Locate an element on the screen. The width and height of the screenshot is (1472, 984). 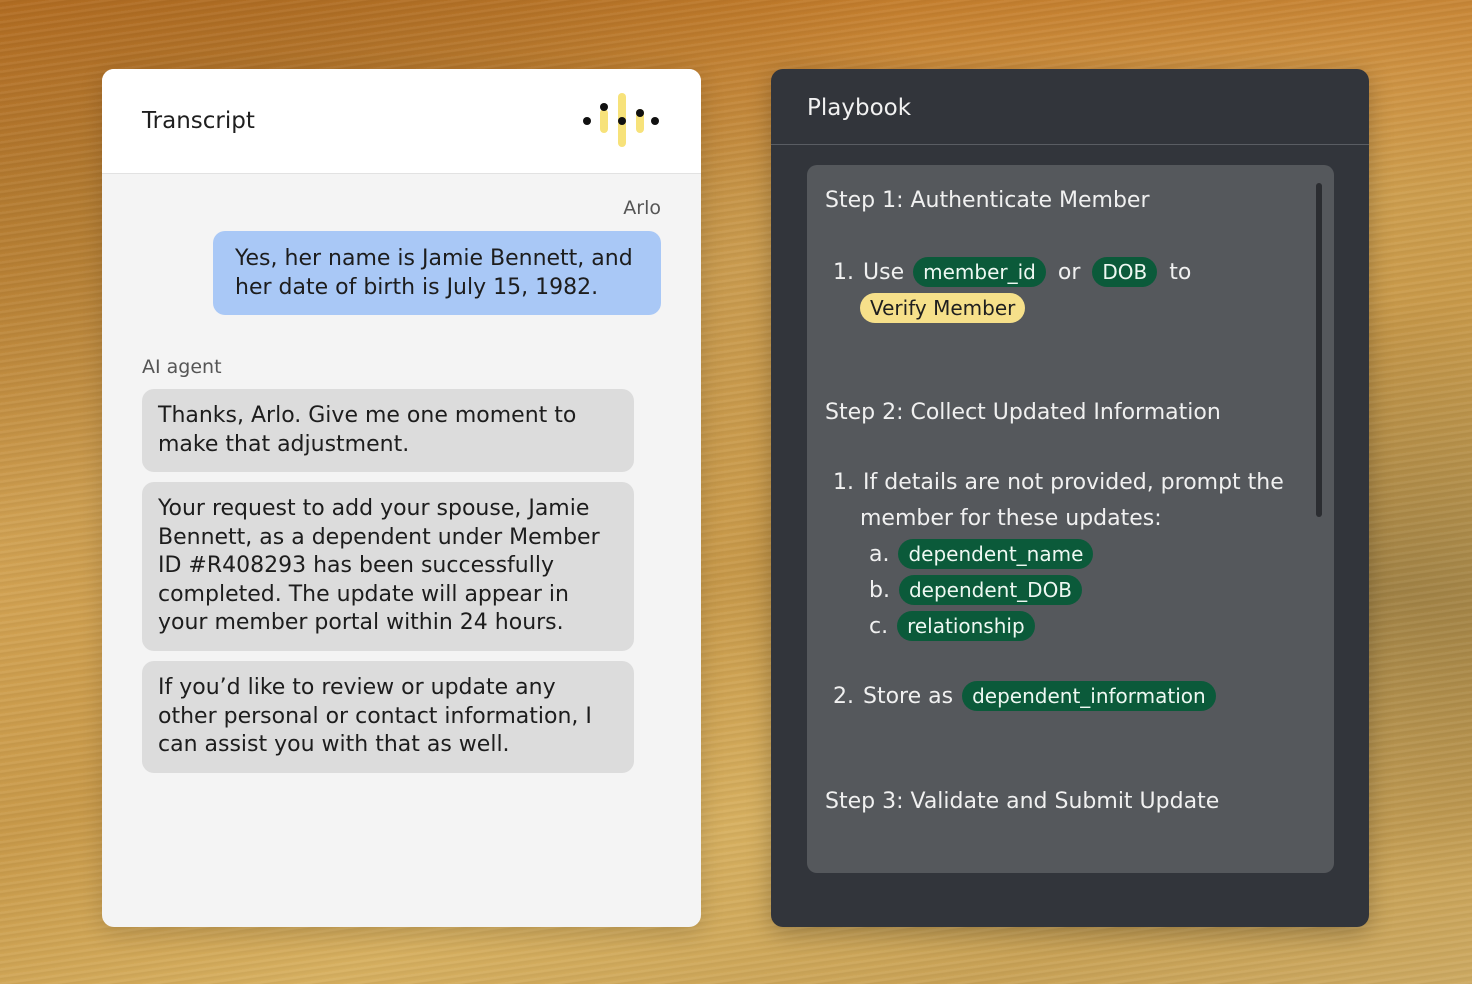
step-1-item-1: 1. Use member_id or DOB to is located at coordinates (1012, 272).